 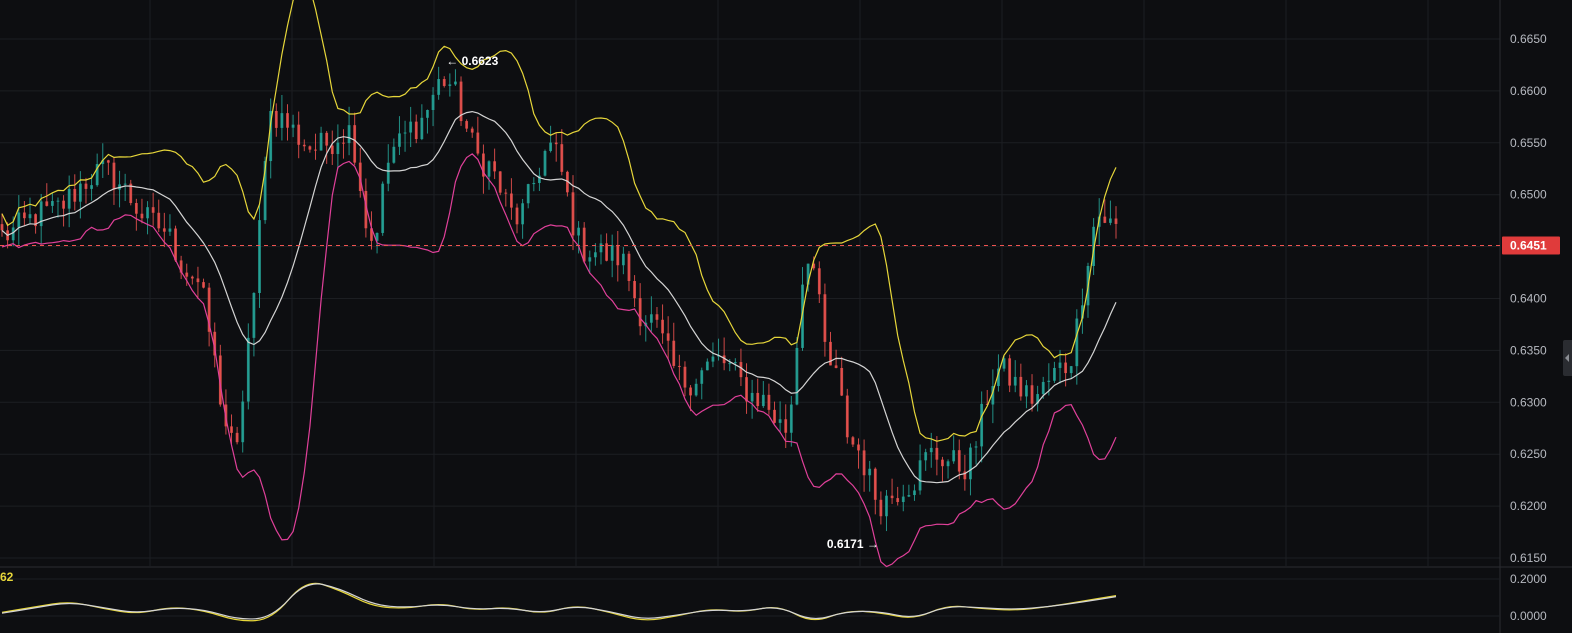 What do you see at coordinates (1528, 195) in the screenshot?
I see `price-tick-label: 0.6500` at bounding box center [1528, 195].